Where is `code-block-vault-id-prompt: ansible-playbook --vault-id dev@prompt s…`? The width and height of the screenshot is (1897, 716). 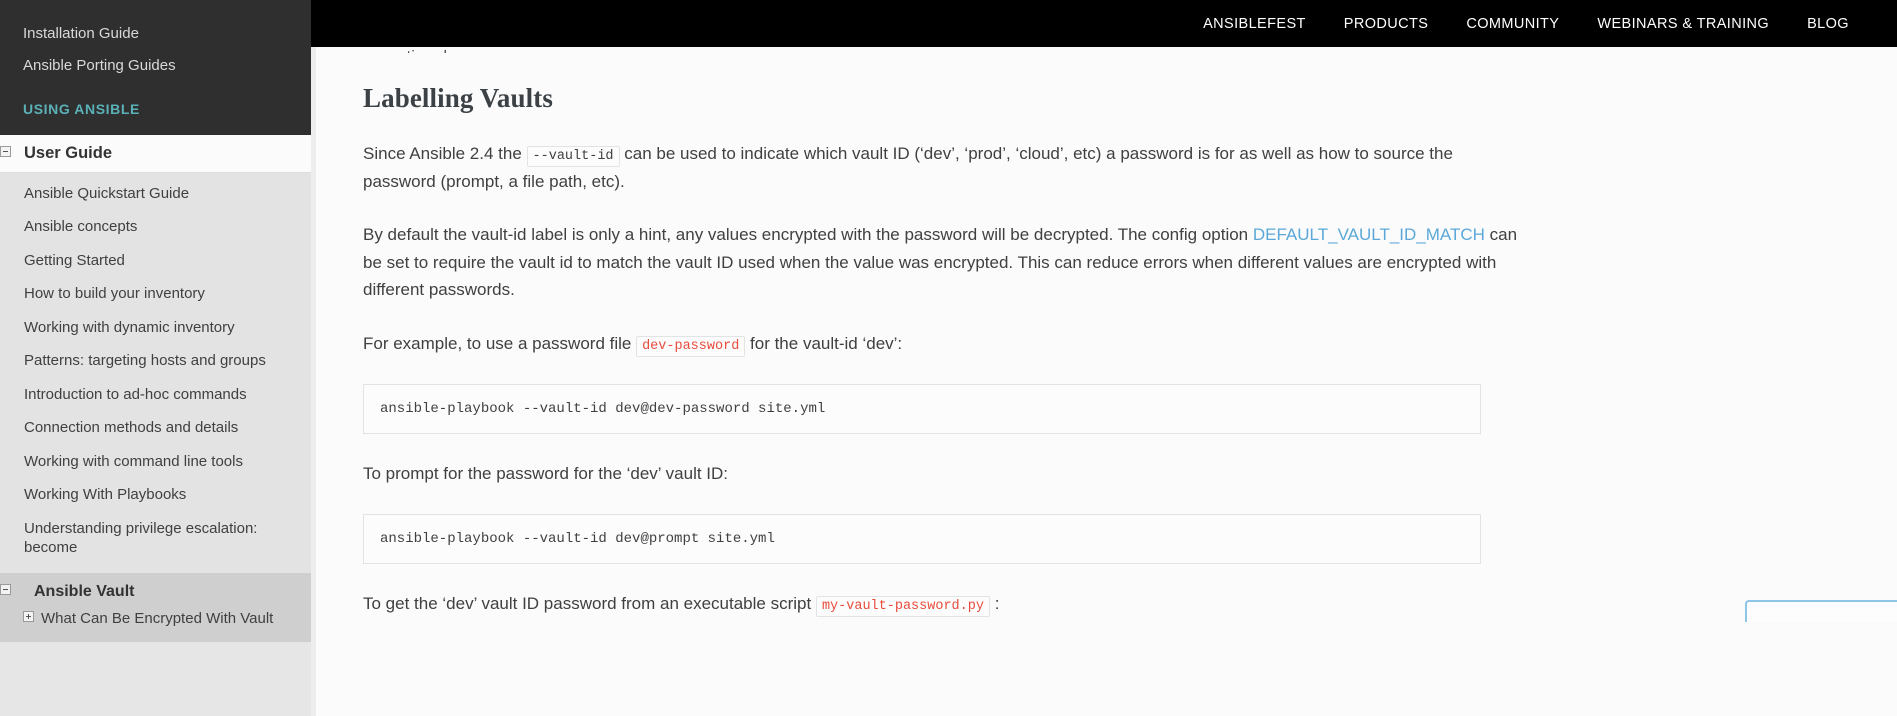 code-block-vault-id-prompt: ansible-playbook --vault-id dev@prompt s… is located at coordinates (922, 538).